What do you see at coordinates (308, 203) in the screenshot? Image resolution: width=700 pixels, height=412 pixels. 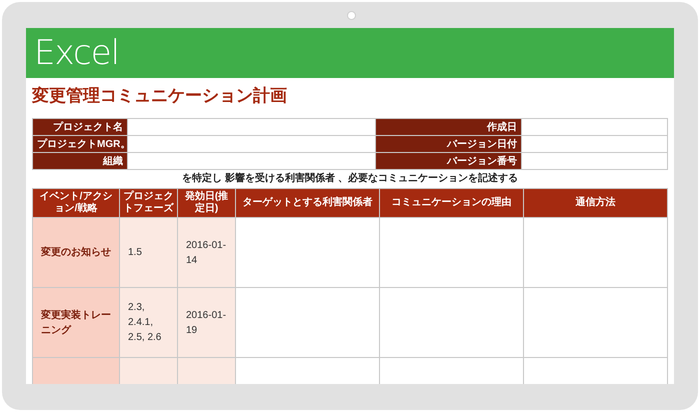 I see `column-header: ターゲットとする利害関係者` at bounding box center [308, 203].